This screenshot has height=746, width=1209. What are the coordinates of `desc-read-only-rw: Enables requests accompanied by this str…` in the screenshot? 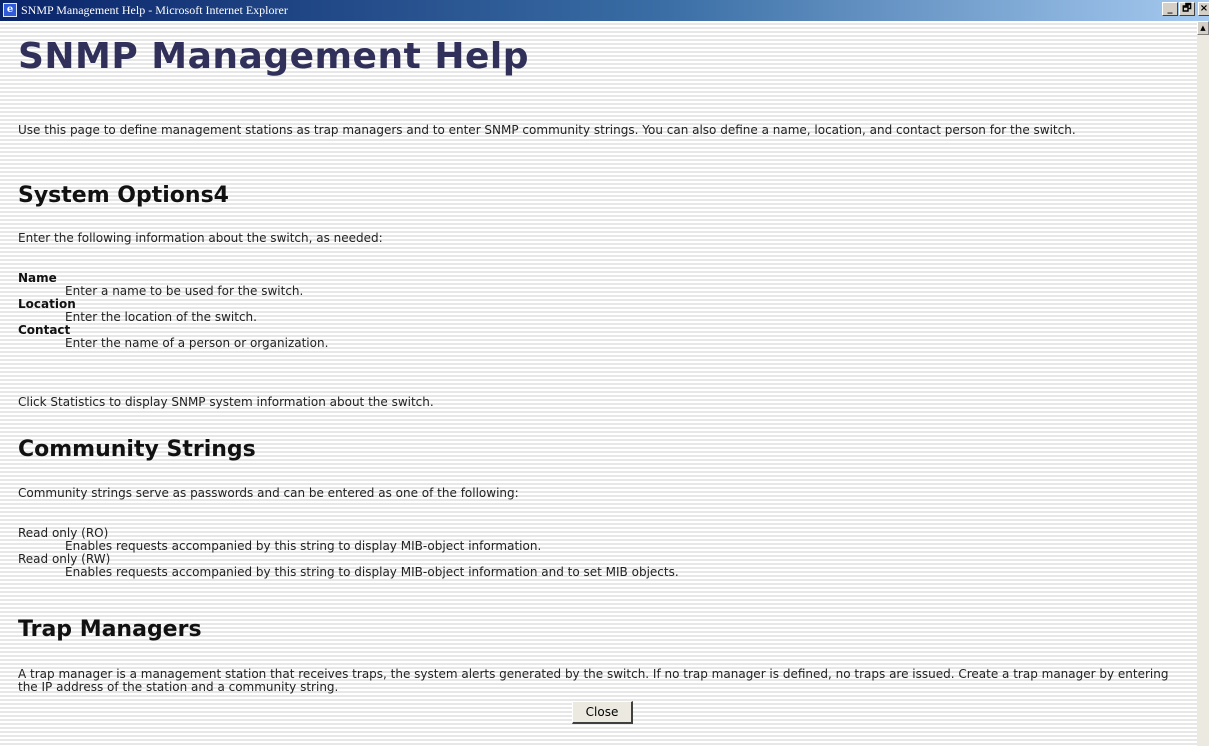 It's located at (372, 572).